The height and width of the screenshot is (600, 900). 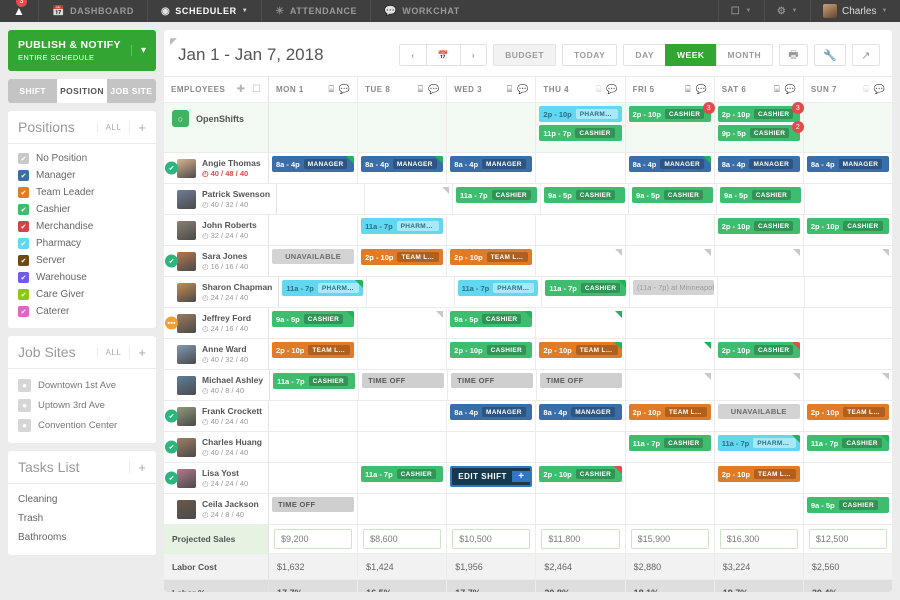 I want to click on position-filter-row: ✔ Warehouse, so click(x=82, y=277).